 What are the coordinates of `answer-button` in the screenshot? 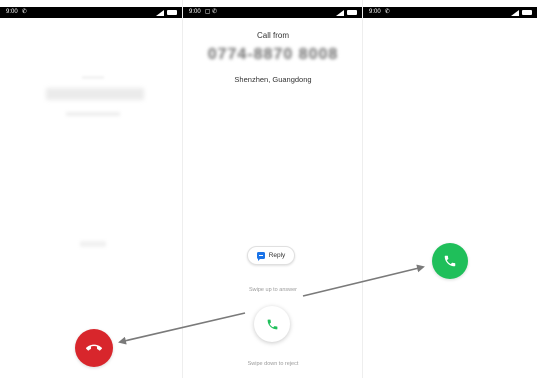 It's located at (450, 261).